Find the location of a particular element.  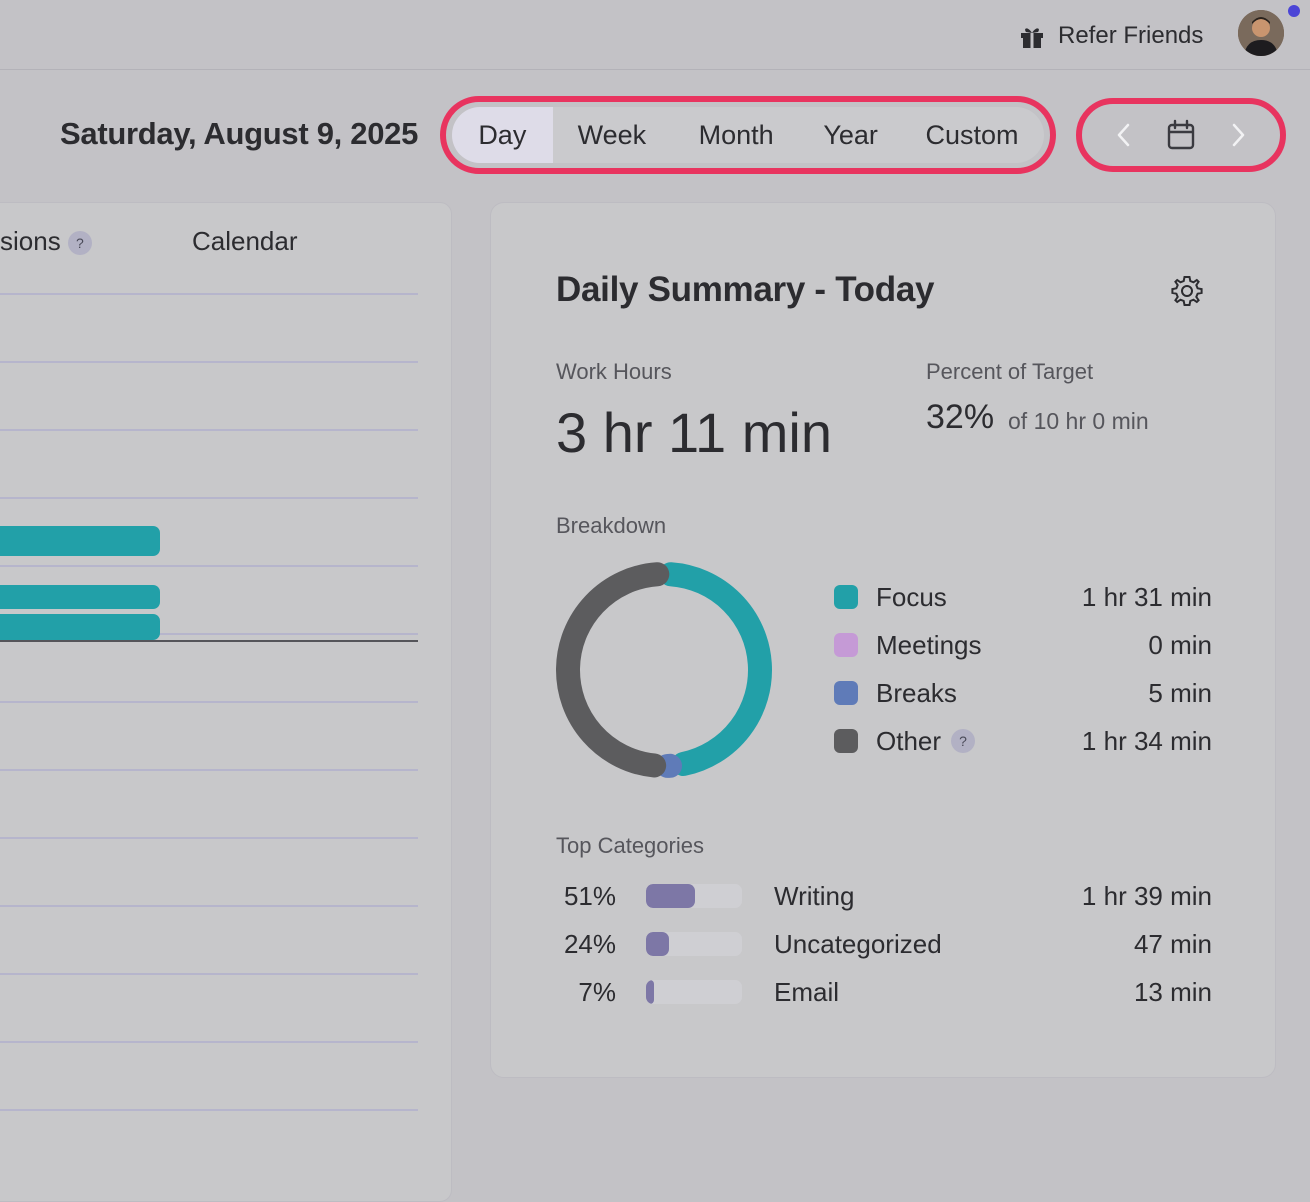

category-name: Uncategorized is located at coordinates (858, 944).